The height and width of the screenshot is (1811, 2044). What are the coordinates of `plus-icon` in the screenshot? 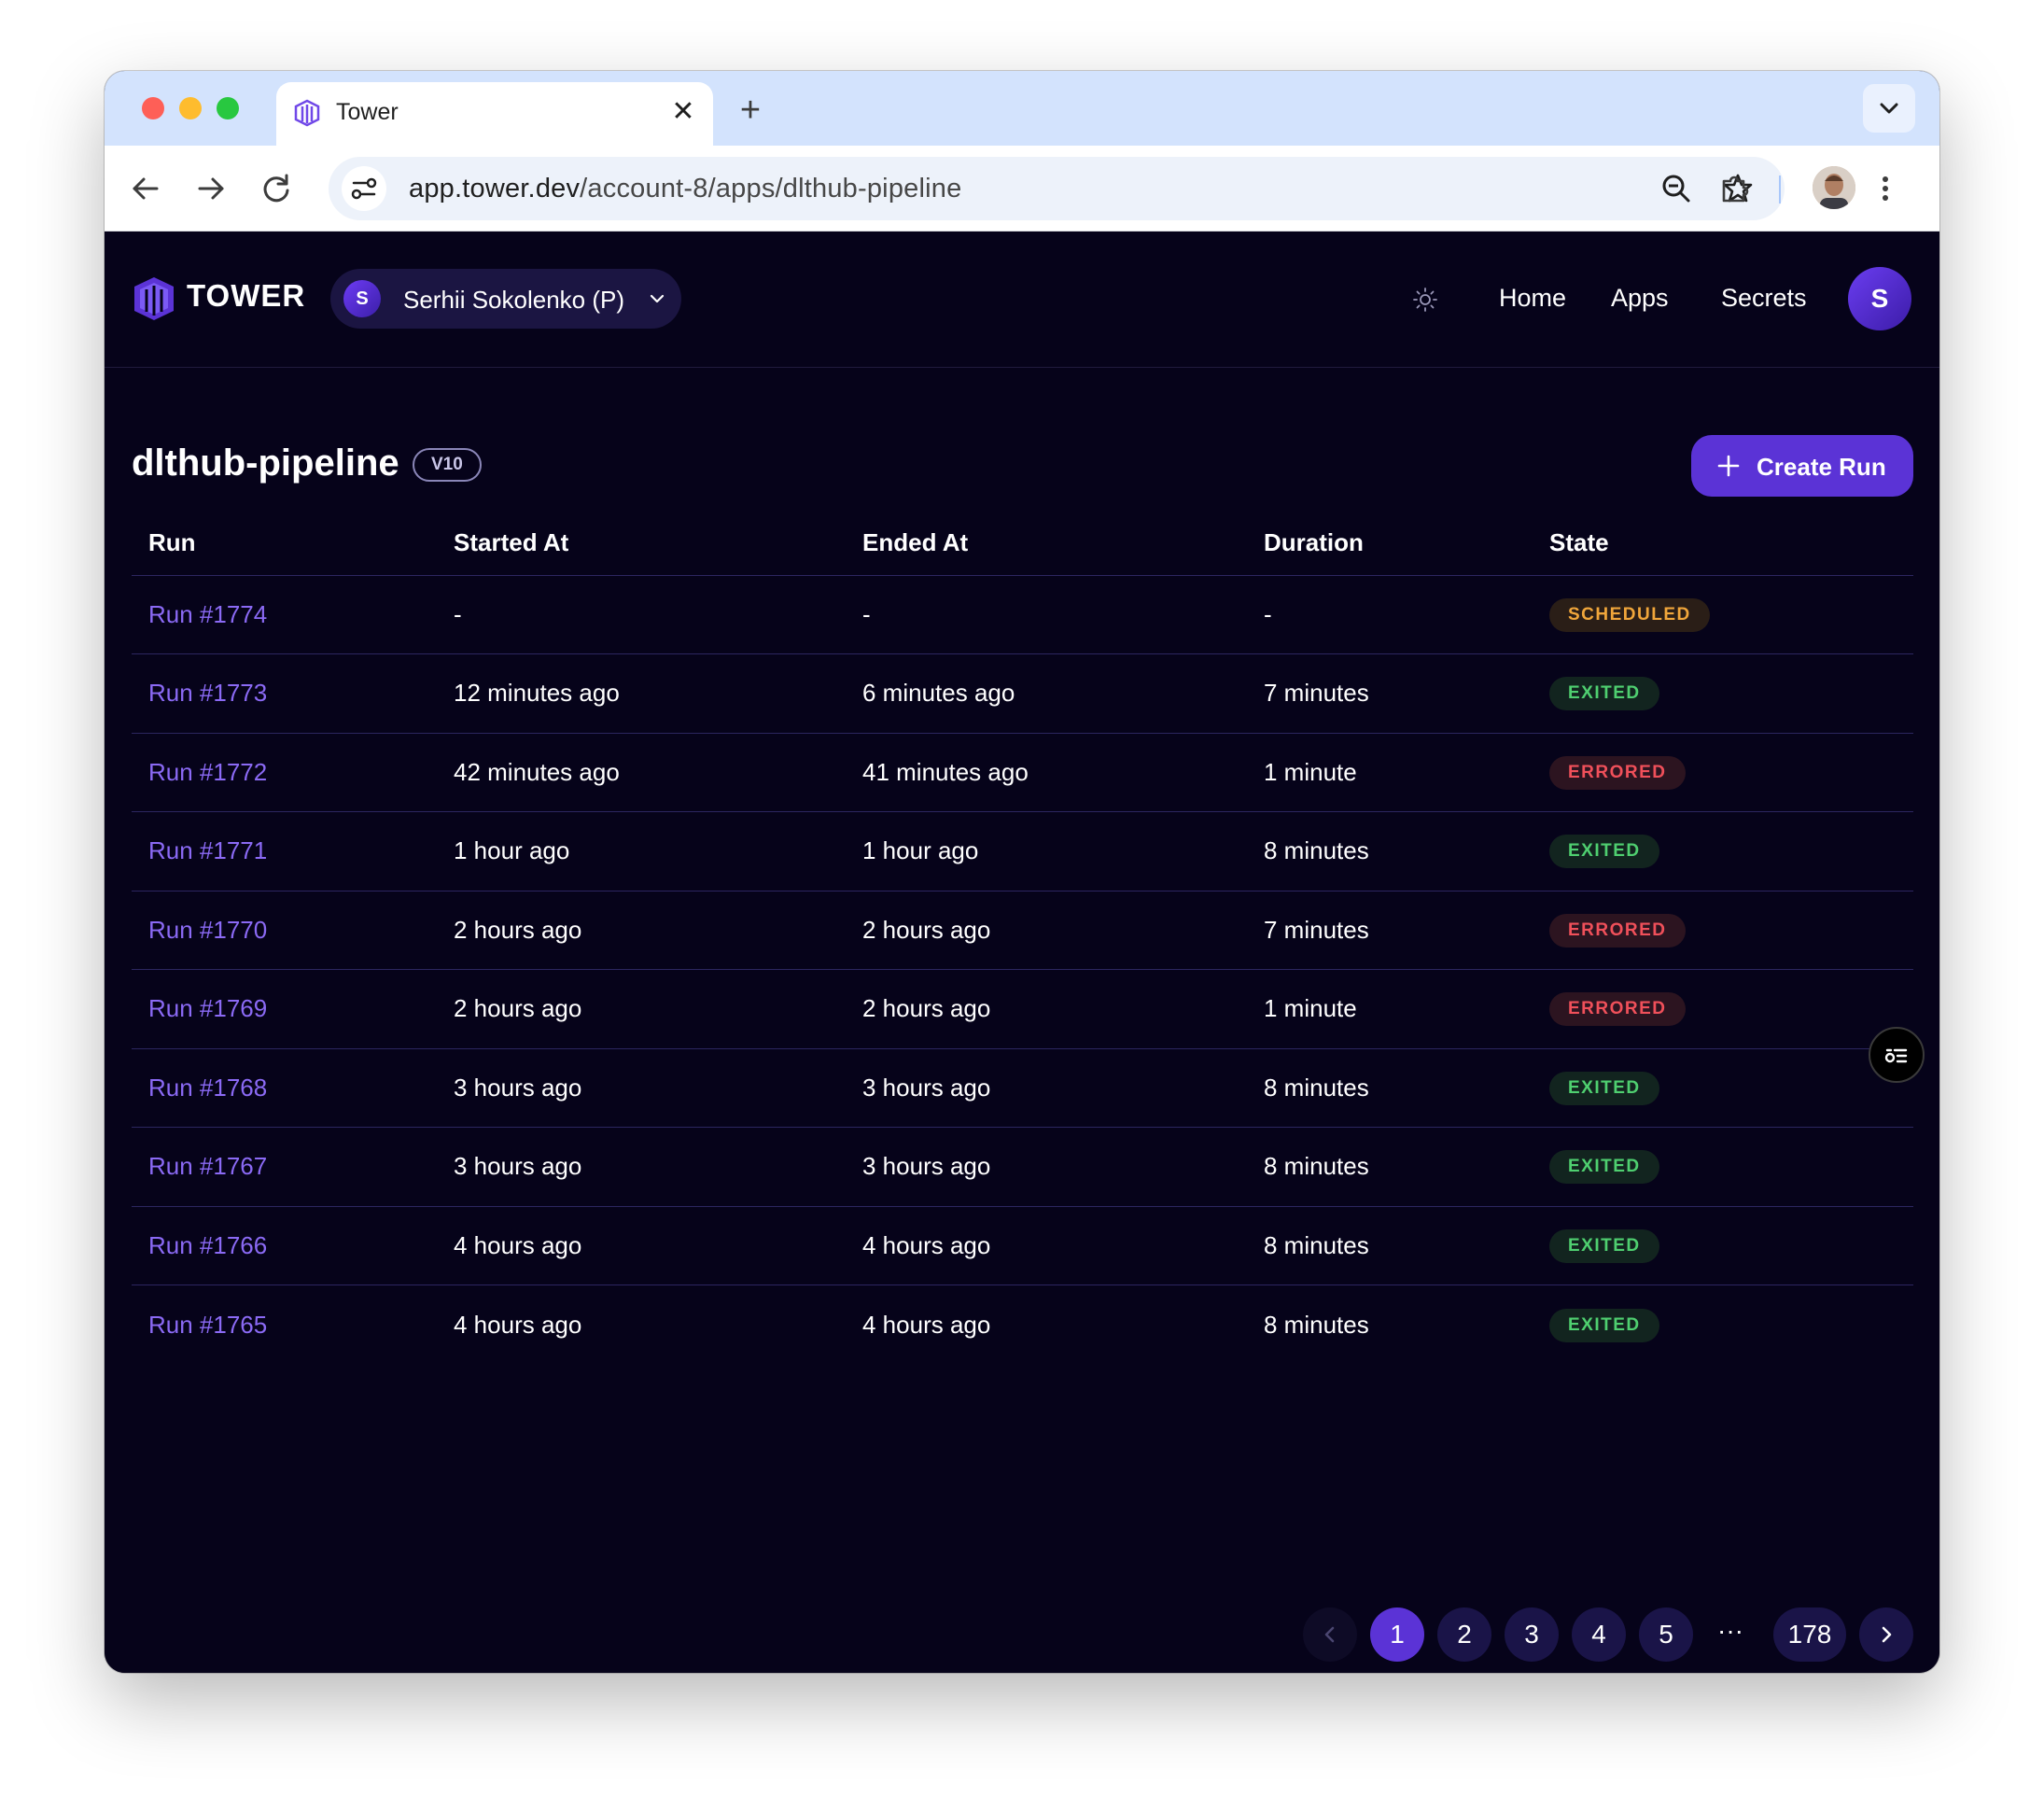 It's located at (1728, 466).